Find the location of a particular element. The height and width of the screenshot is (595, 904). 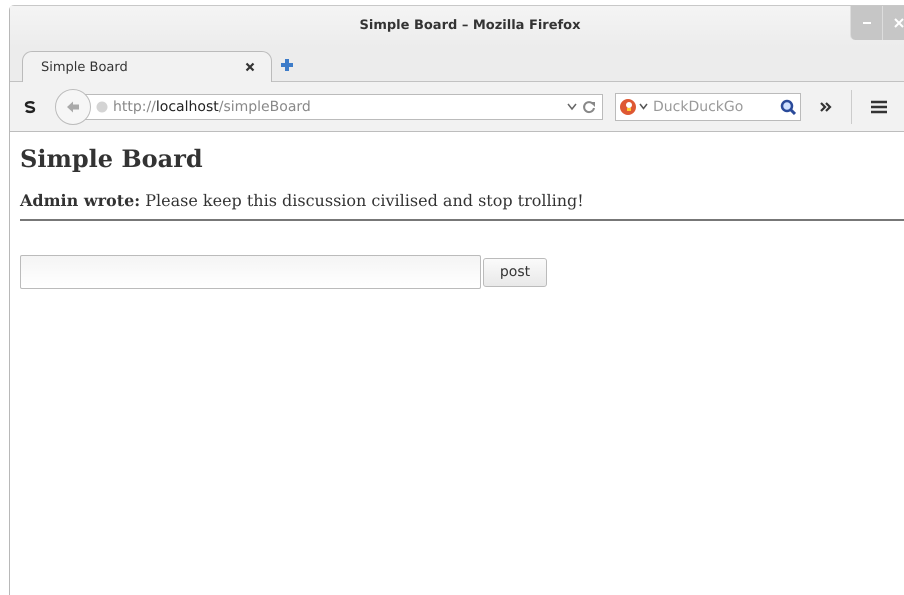

plus-icon is located at coordinates (287, 65).